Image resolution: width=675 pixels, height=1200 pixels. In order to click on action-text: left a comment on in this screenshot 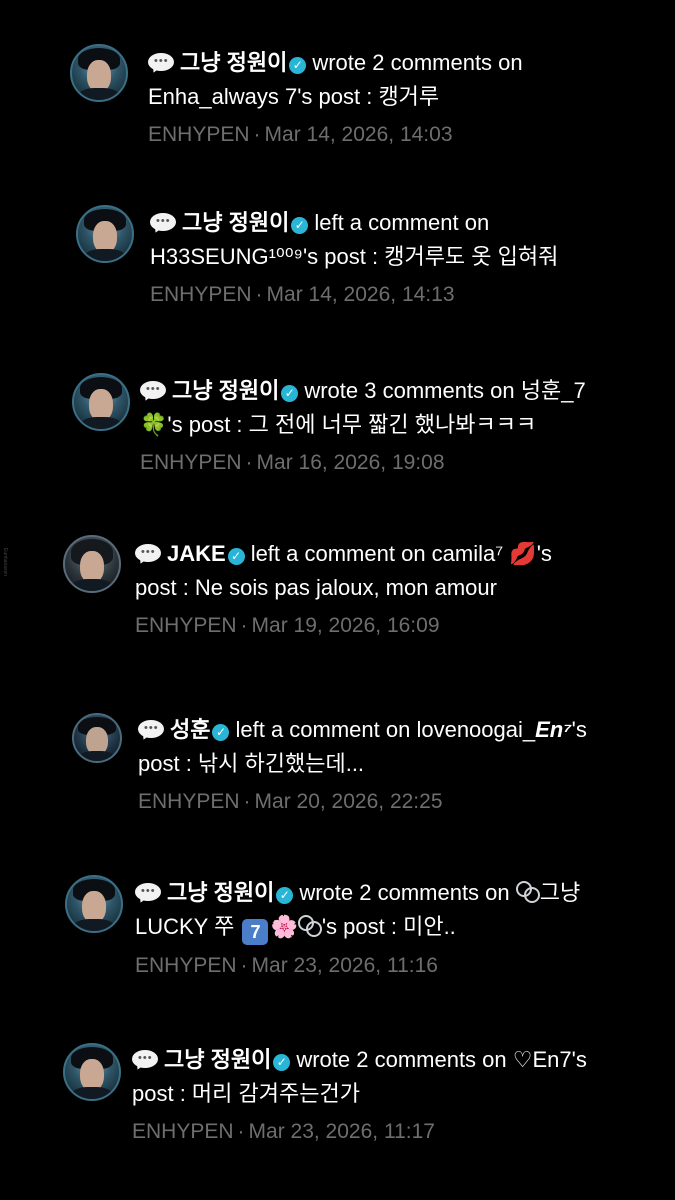, I will do `click(402, 222)`.